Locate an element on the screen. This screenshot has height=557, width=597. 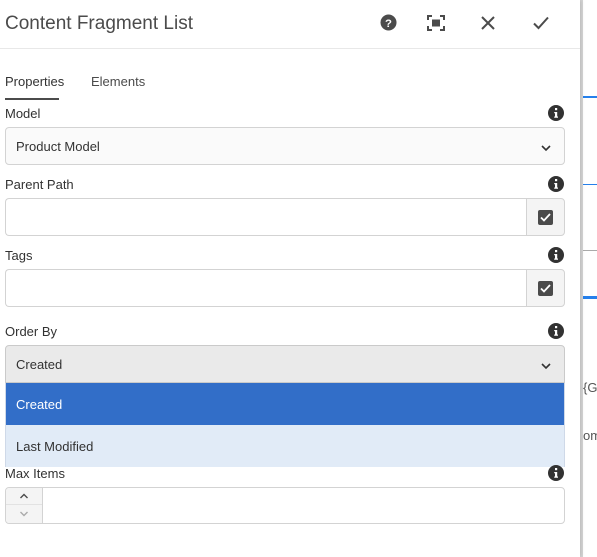
close-button is located at coordinates (488, 25).